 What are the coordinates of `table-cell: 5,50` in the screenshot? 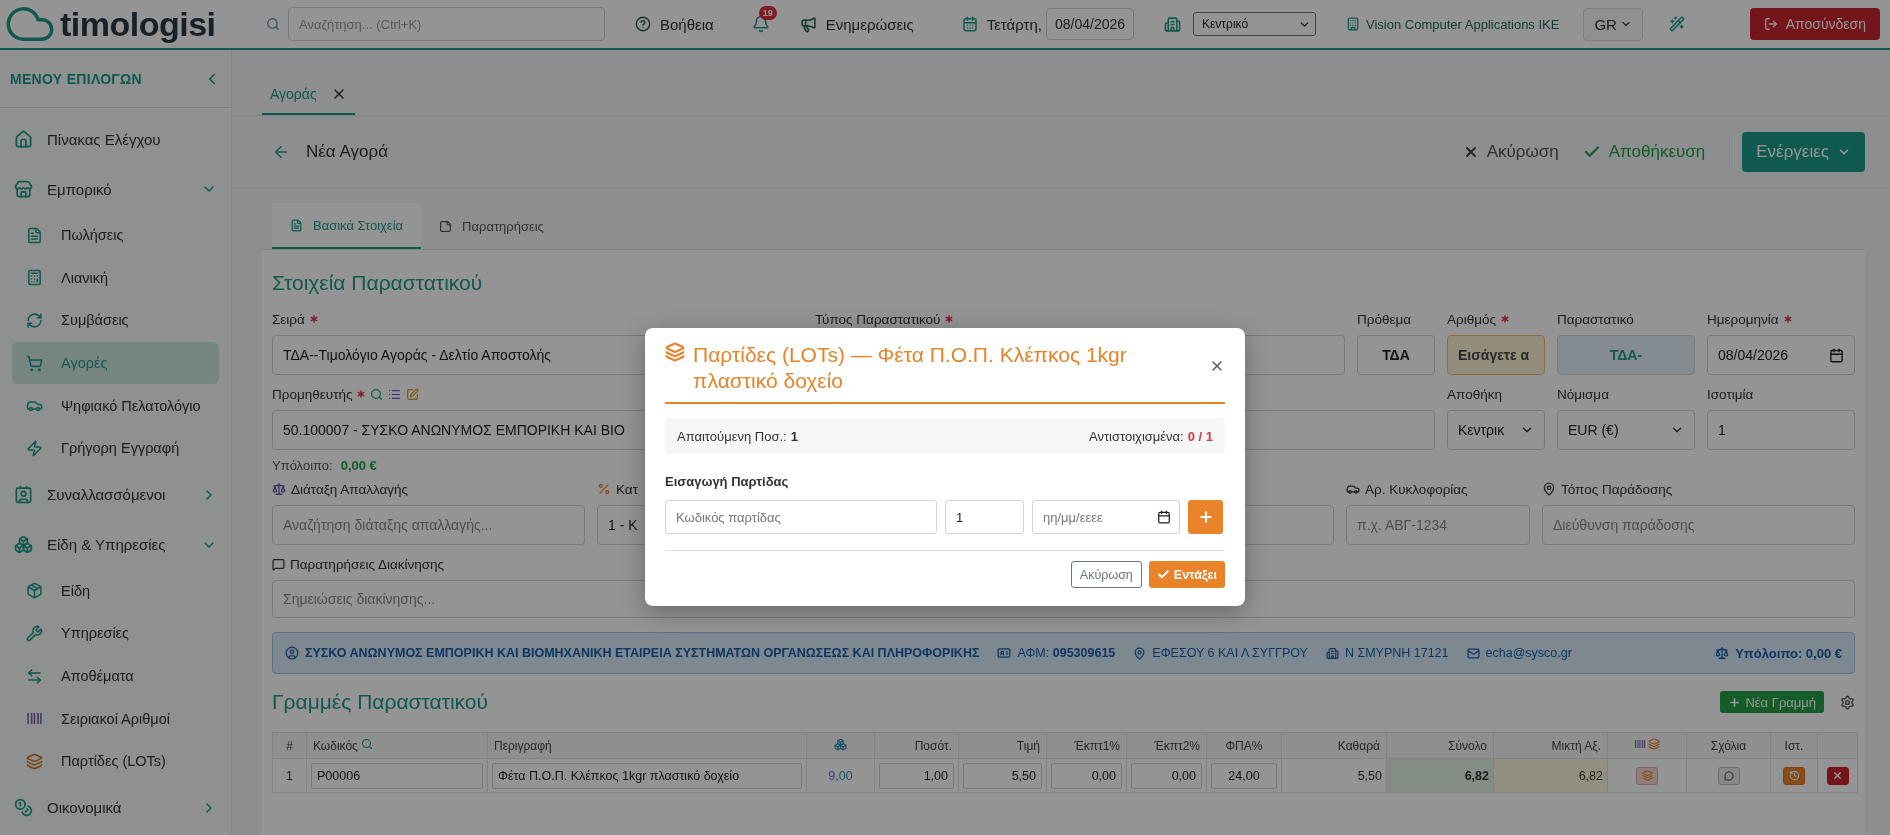 It's located at (1334, 775).